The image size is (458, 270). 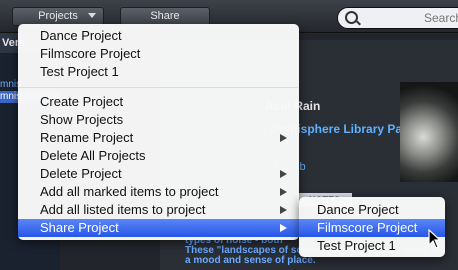 I want to click on menu-item-label: Show Projects, so click(x=82, y=119).